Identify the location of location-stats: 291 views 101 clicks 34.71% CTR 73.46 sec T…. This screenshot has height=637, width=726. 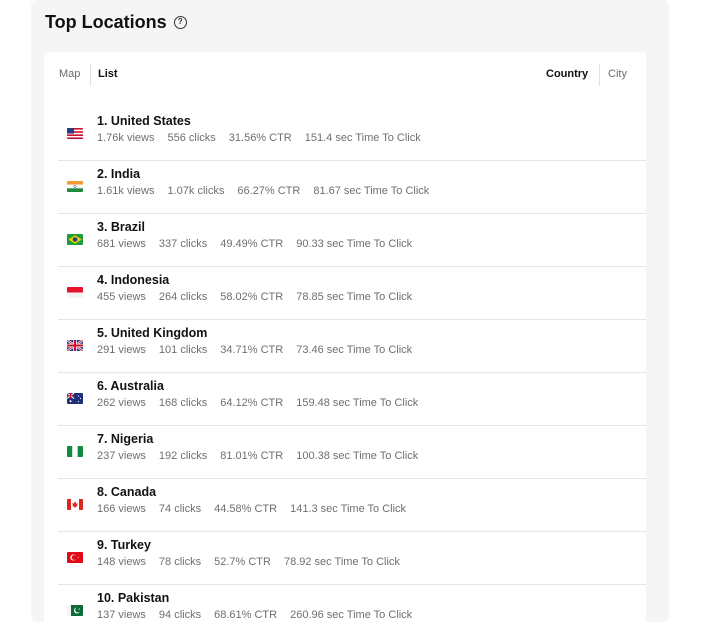
(261, 350).